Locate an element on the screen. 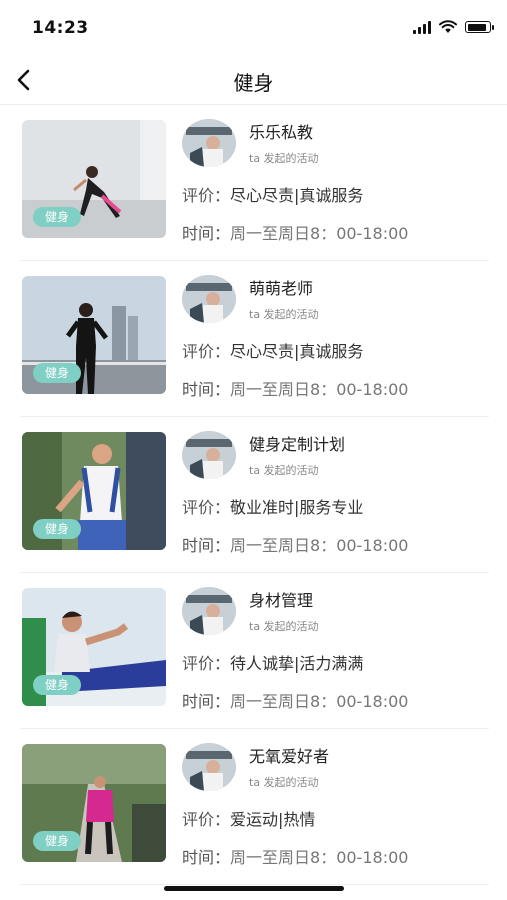 The image size is (507, 900). rating-value: 爱运动|热情 is located at coordinates (273, 819).